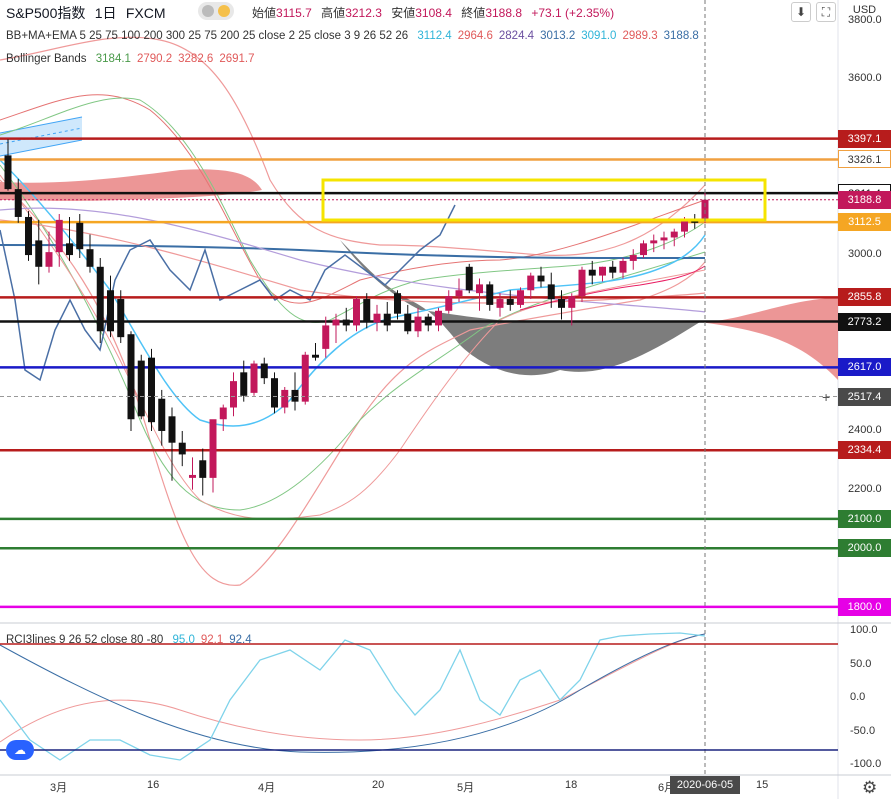 The image size is (891, 799). I want to click on price-line-tag: 3112.5, so click(864, 222).